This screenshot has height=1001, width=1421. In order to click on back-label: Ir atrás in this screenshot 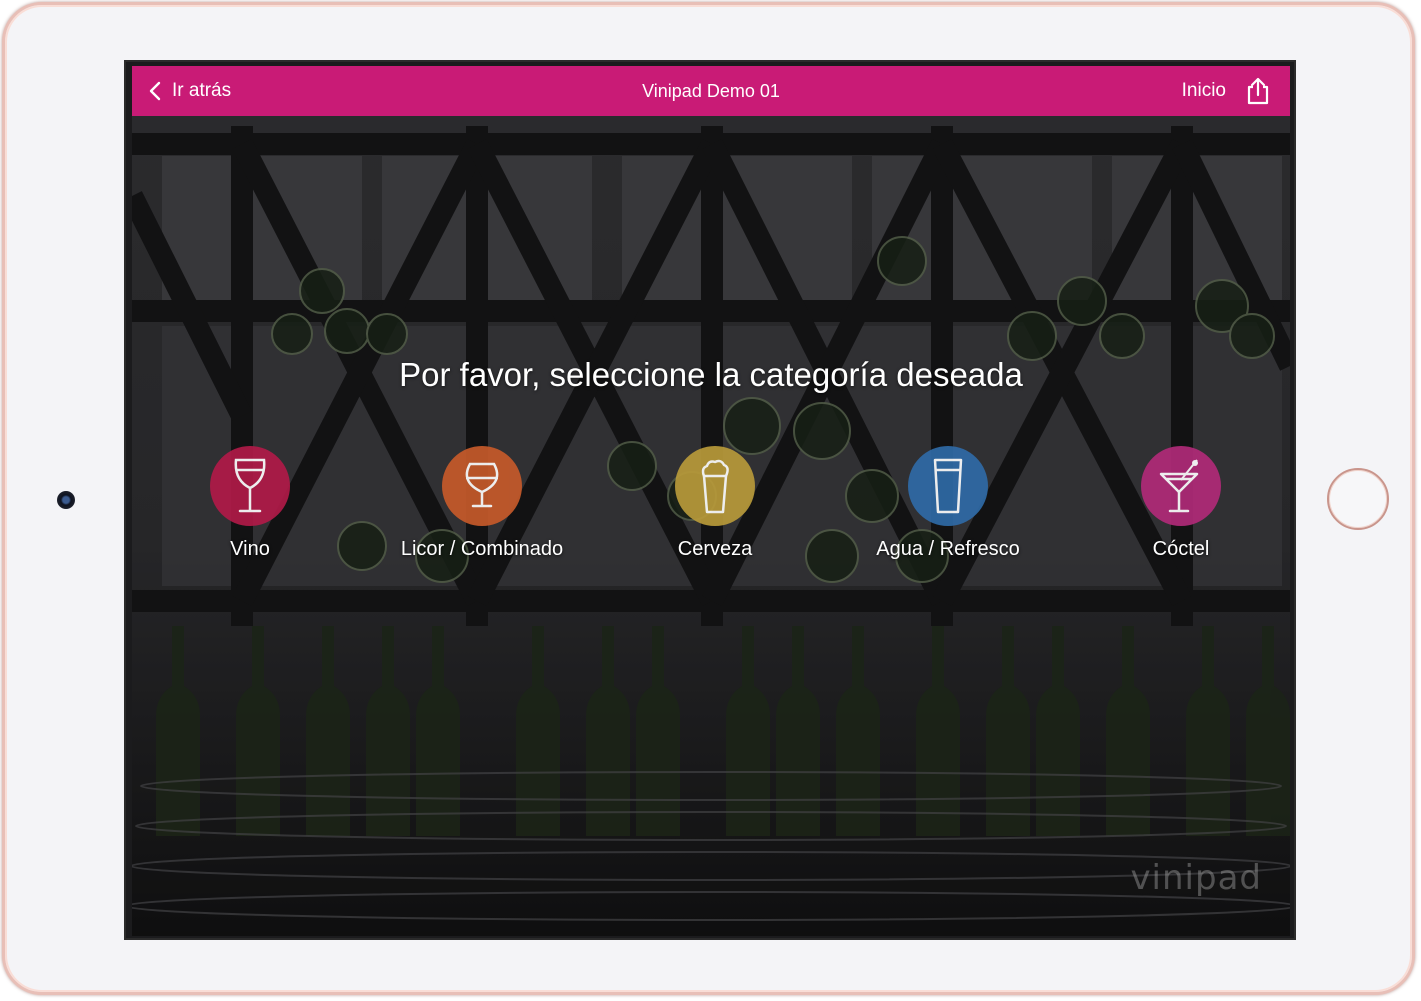, I will do `click(202, 90)`.